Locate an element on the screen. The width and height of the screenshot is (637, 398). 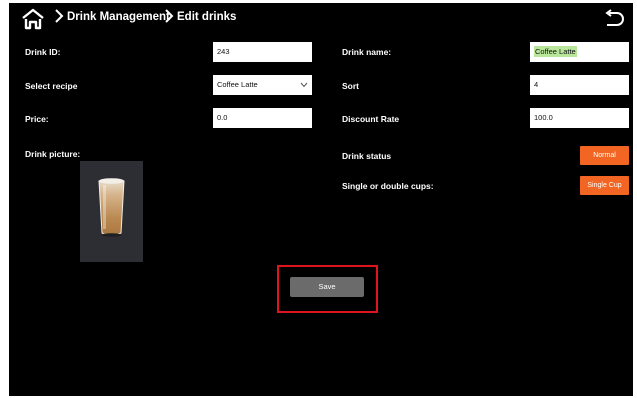
drink-status-button: Normal is located at coordinates (604, 155).